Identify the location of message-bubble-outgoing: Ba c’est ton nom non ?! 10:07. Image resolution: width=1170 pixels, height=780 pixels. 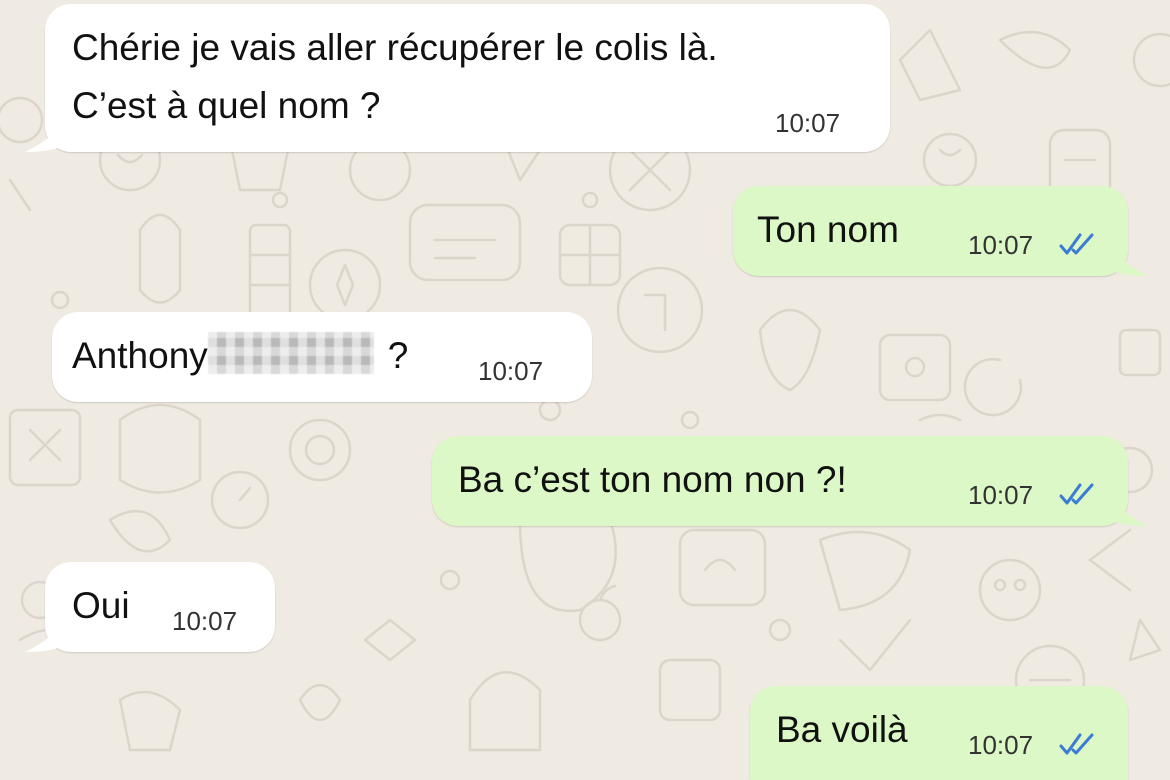
(790, 481).